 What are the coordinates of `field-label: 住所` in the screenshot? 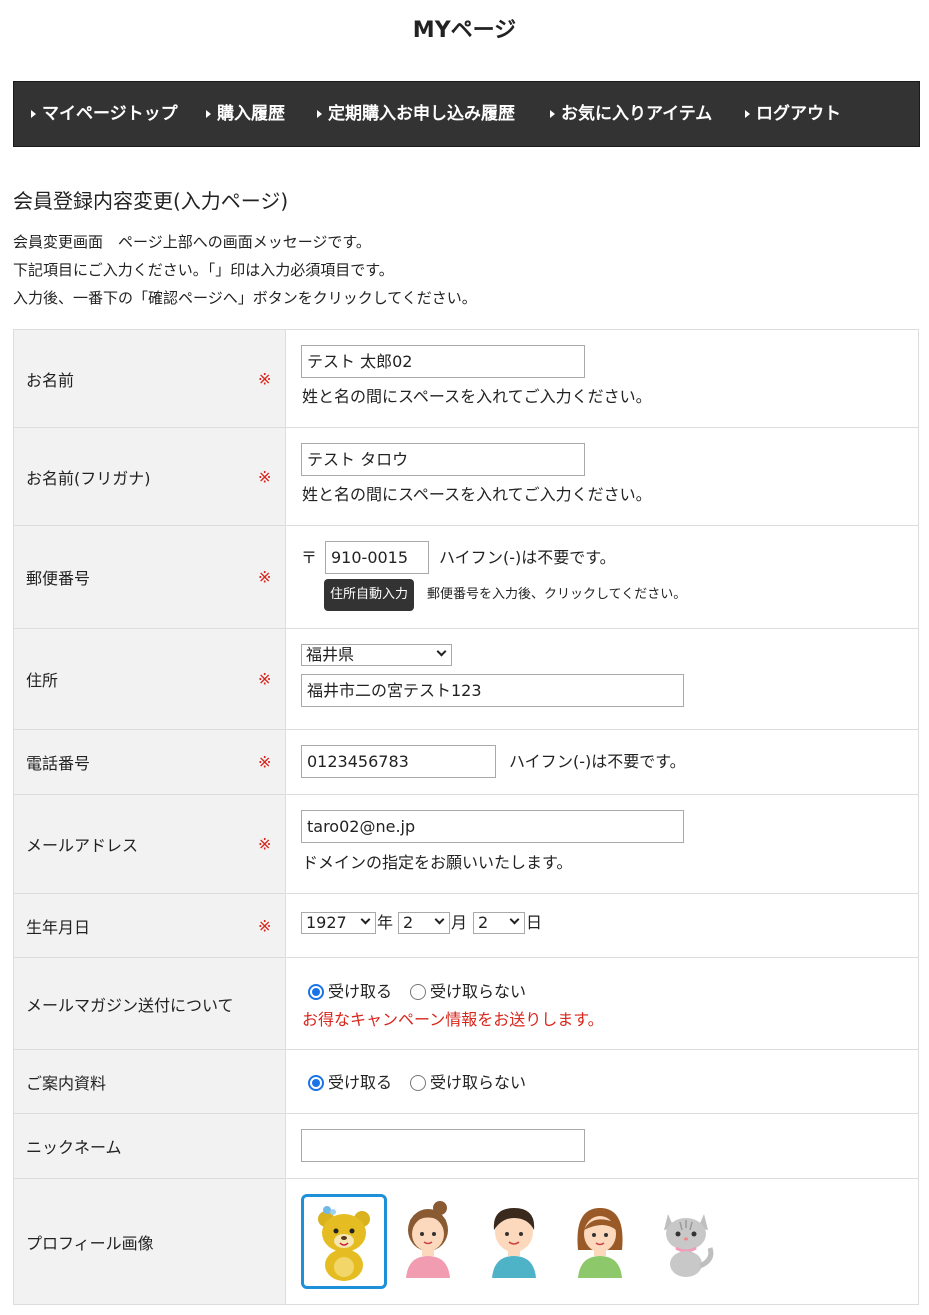 It's located at (42, 680).